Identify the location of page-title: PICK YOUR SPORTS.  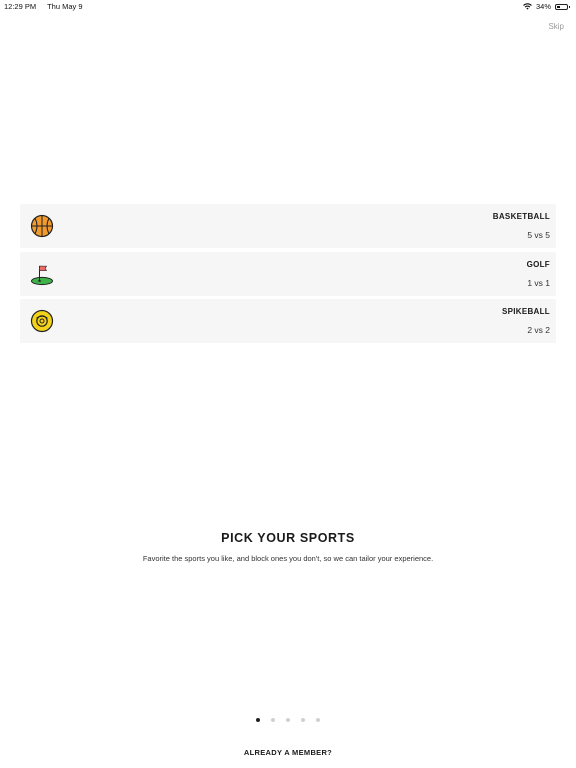
(288, 538).